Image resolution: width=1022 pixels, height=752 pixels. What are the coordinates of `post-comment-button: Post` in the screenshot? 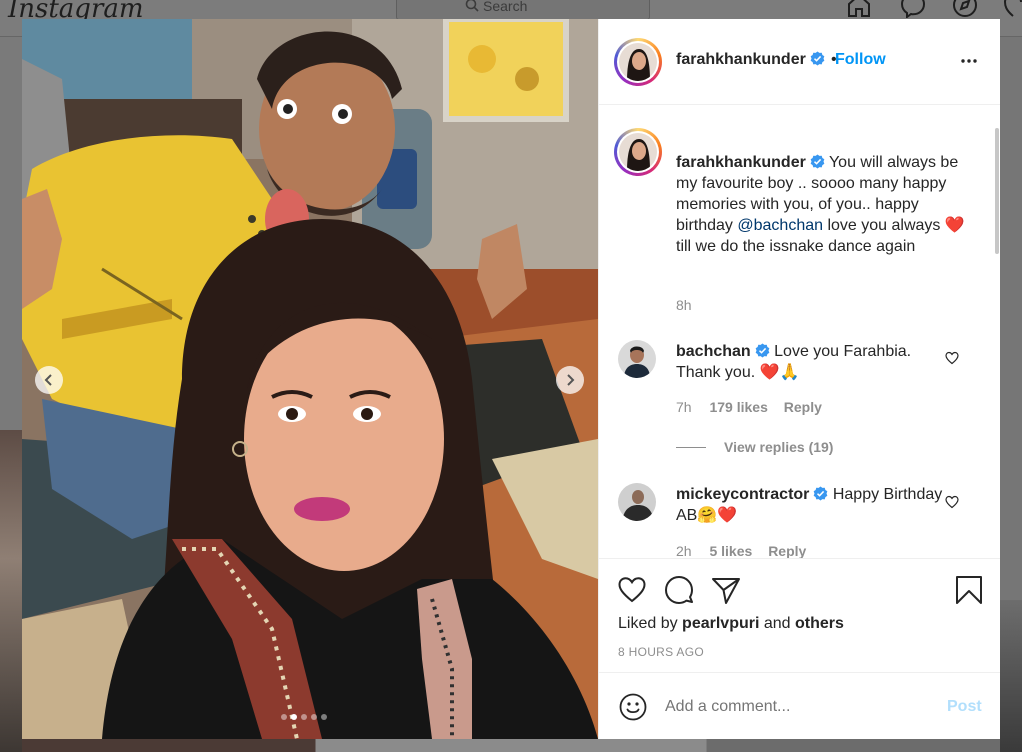 It's located at (964, 707).